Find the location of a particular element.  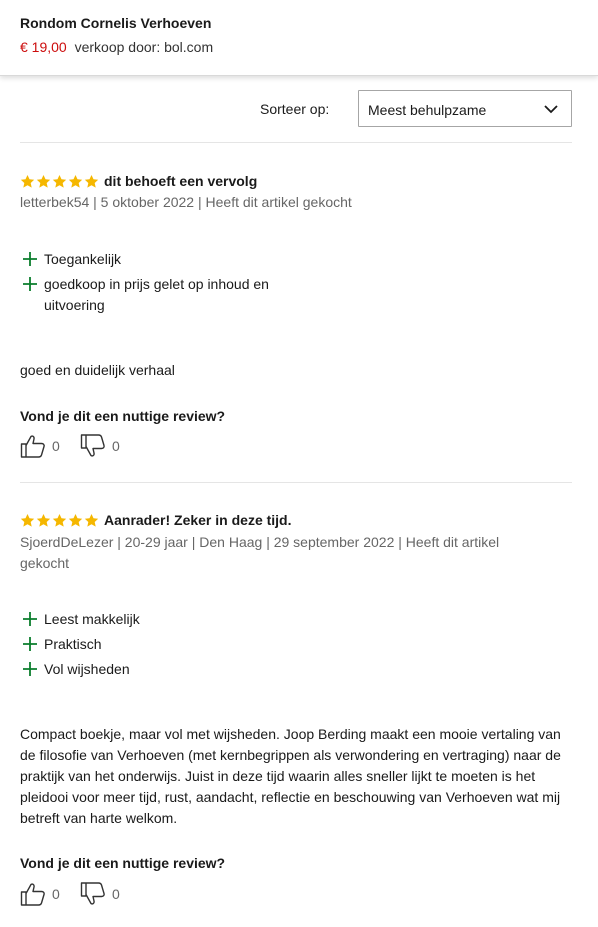

chevron-down-icon is located at coordinates (551, 109).